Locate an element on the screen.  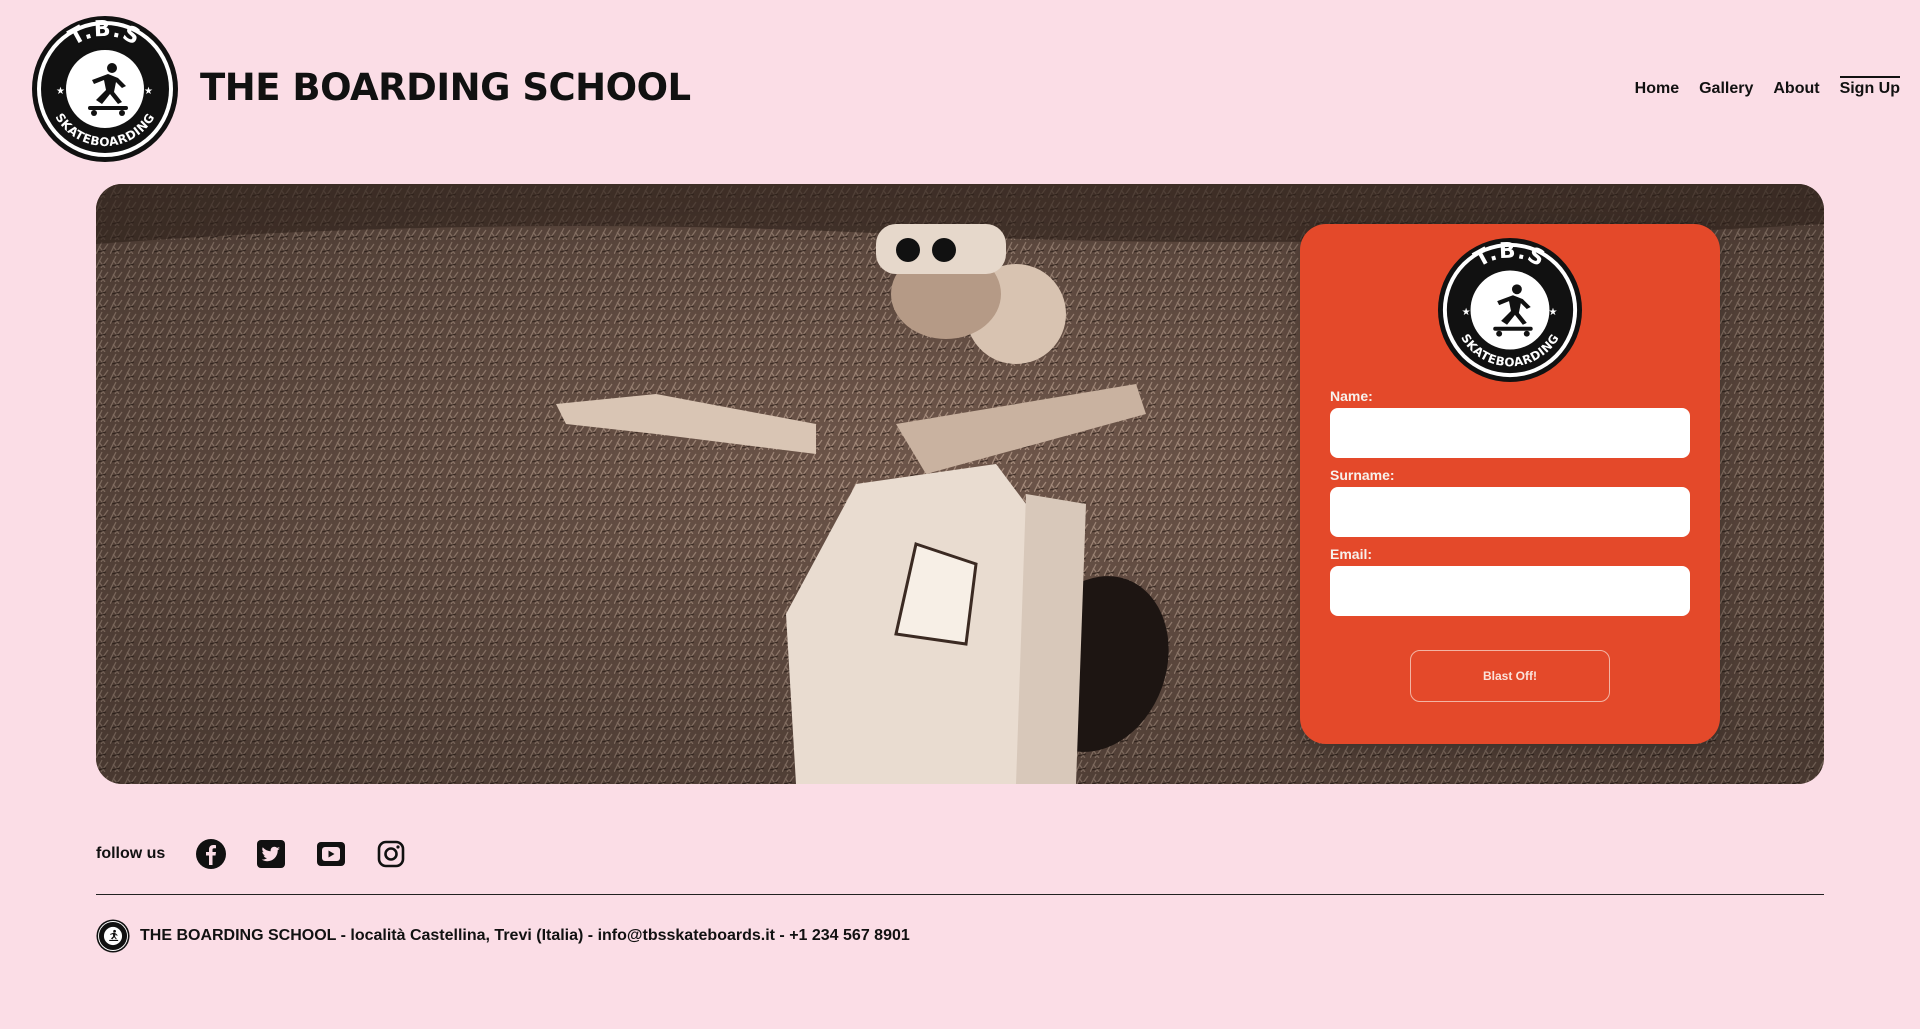
nav-about: About is located at coordinates (1796, 89).